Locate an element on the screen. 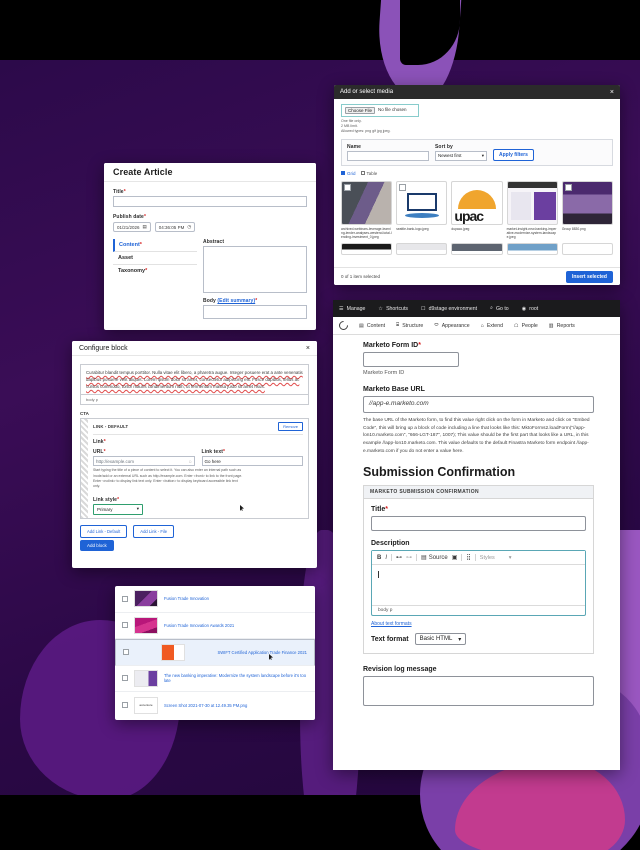  name-filter-input is located at coordinates (388, 155).